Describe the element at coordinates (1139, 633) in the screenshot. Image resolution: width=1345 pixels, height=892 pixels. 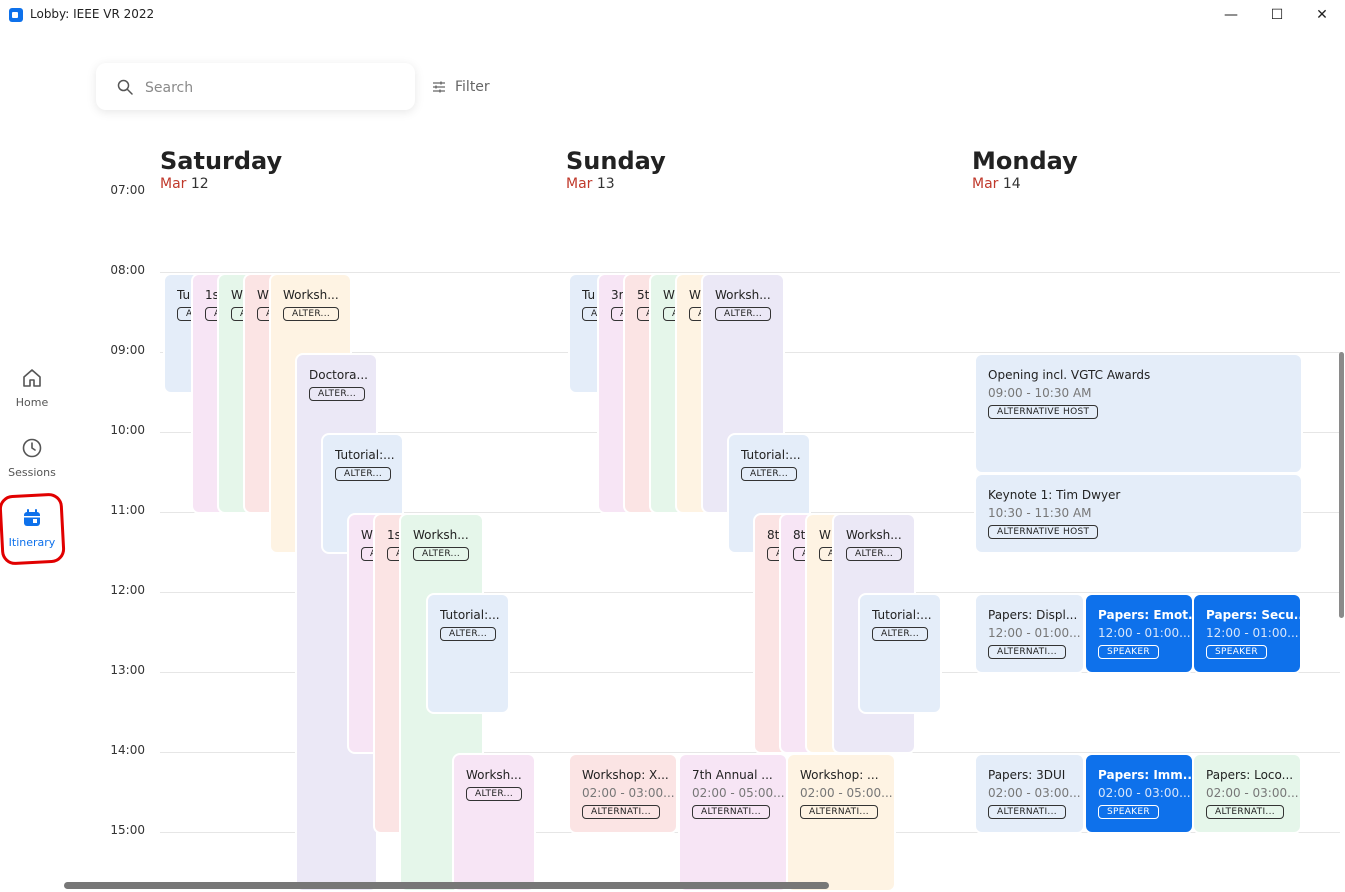
I see `event-card: Papers: Emot... 12:00 - 01:00... SPEAKER` at that location.